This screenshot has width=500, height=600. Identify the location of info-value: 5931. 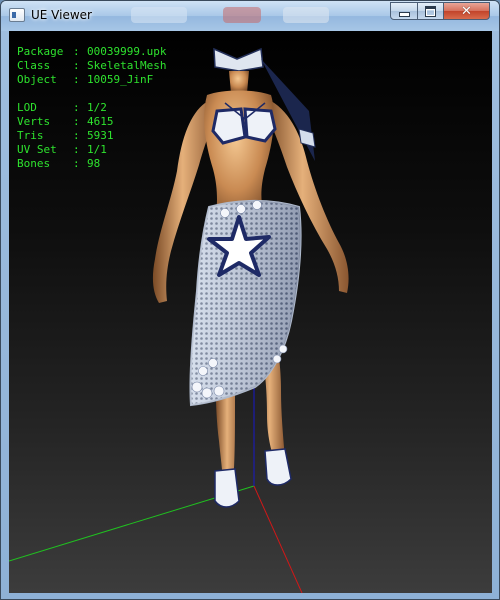
(100, 135).